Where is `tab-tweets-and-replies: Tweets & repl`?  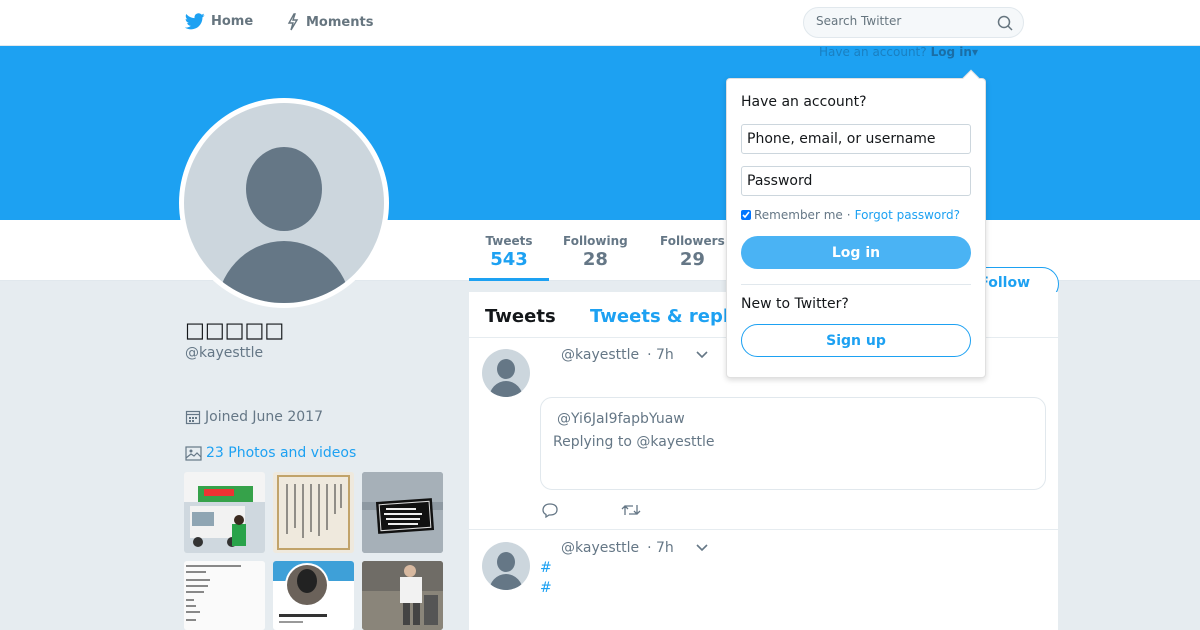
tab-tweets-and-replies: Tweets & repl is located at coordinates (659, 316).